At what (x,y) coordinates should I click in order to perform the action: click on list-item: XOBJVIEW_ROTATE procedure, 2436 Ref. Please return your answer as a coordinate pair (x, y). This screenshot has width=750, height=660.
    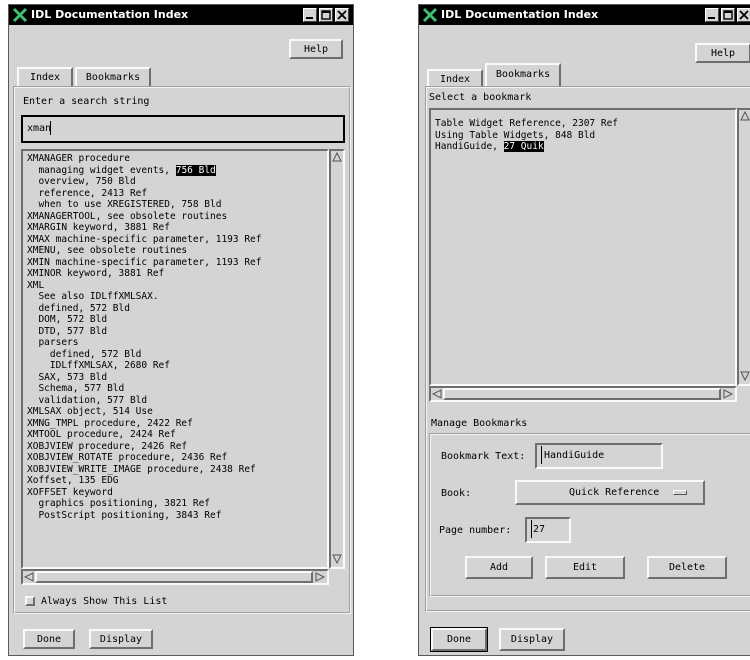
    Looking at the image, I should click on (175, 458).